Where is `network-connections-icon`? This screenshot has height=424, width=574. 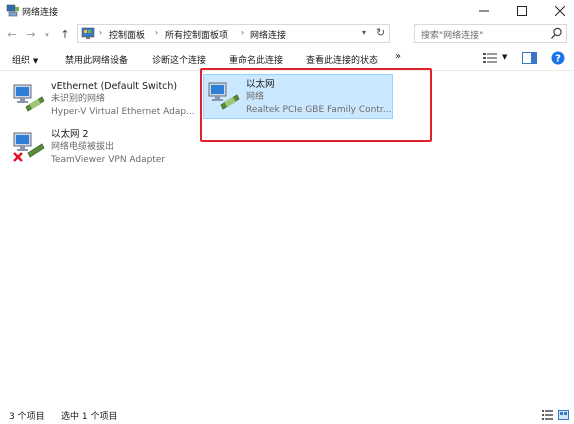 network-connections-icon is located at coordinates (12, 10).